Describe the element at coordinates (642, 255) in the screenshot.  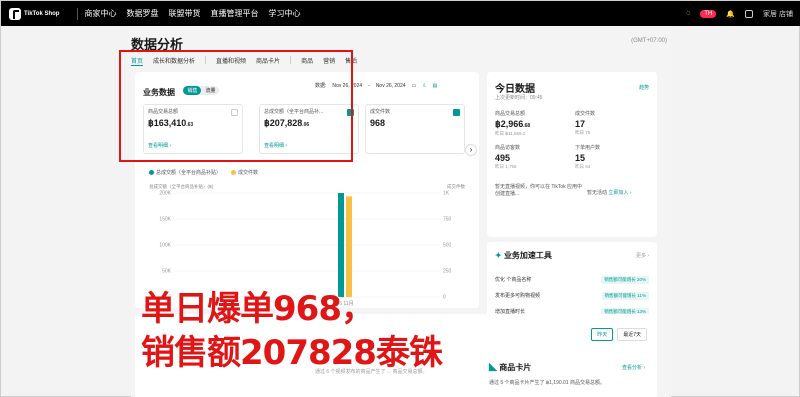
I see `more-link: 更多 ›` at that location.